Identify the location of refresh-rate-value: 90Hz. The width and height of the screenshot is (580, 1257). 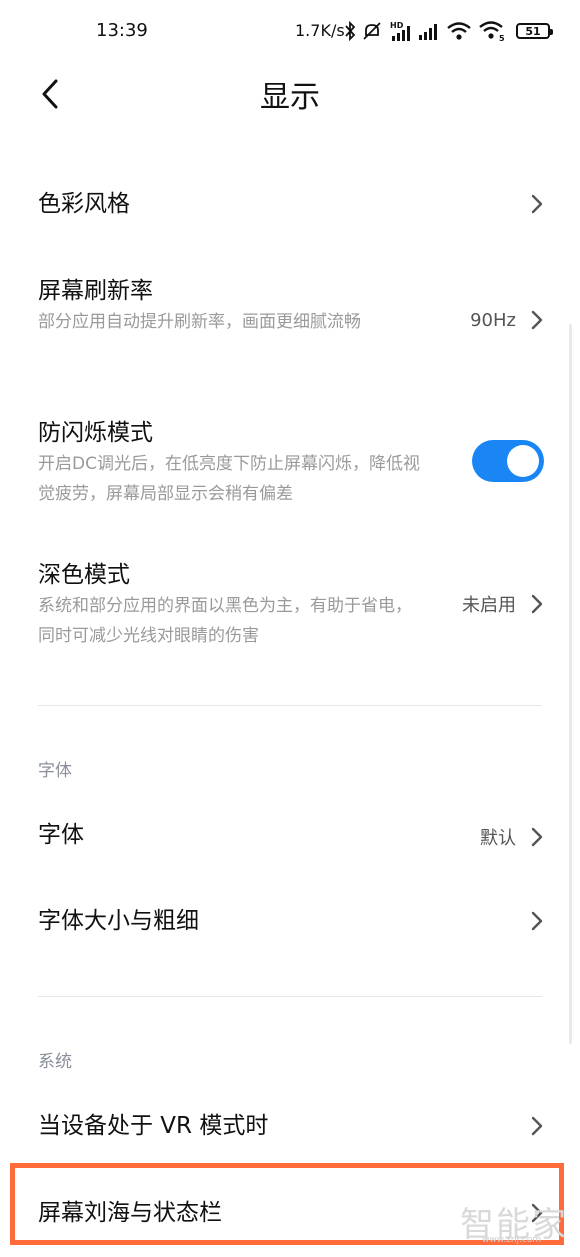
(493, 320).